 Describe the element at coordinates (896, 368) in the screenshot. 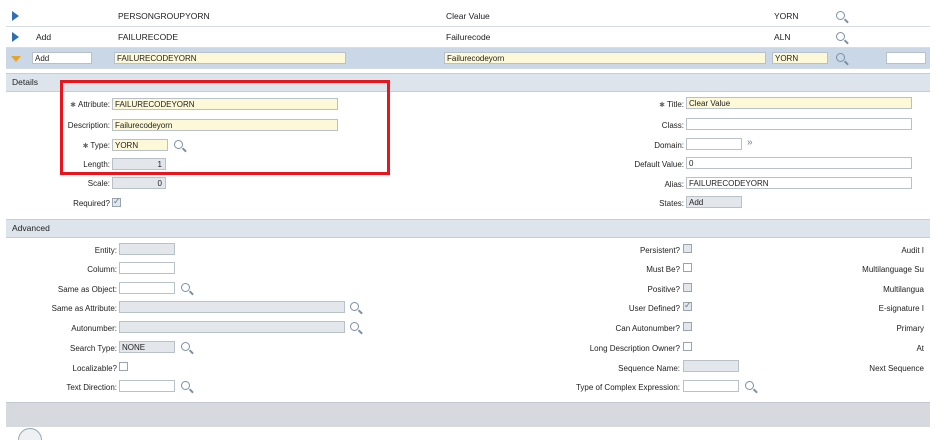

I see `next-sequence-label: Next Sequence` at that location.